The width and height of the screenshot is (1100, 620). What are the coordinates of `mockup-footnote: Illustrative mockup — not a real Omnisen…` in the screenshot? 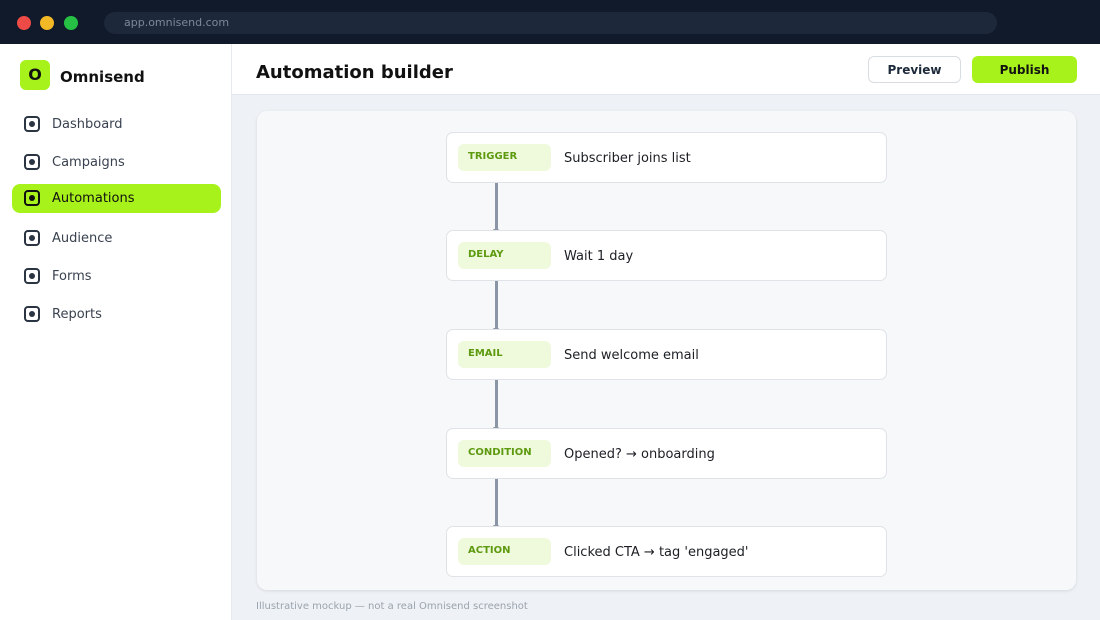 It's located at (392, 606).